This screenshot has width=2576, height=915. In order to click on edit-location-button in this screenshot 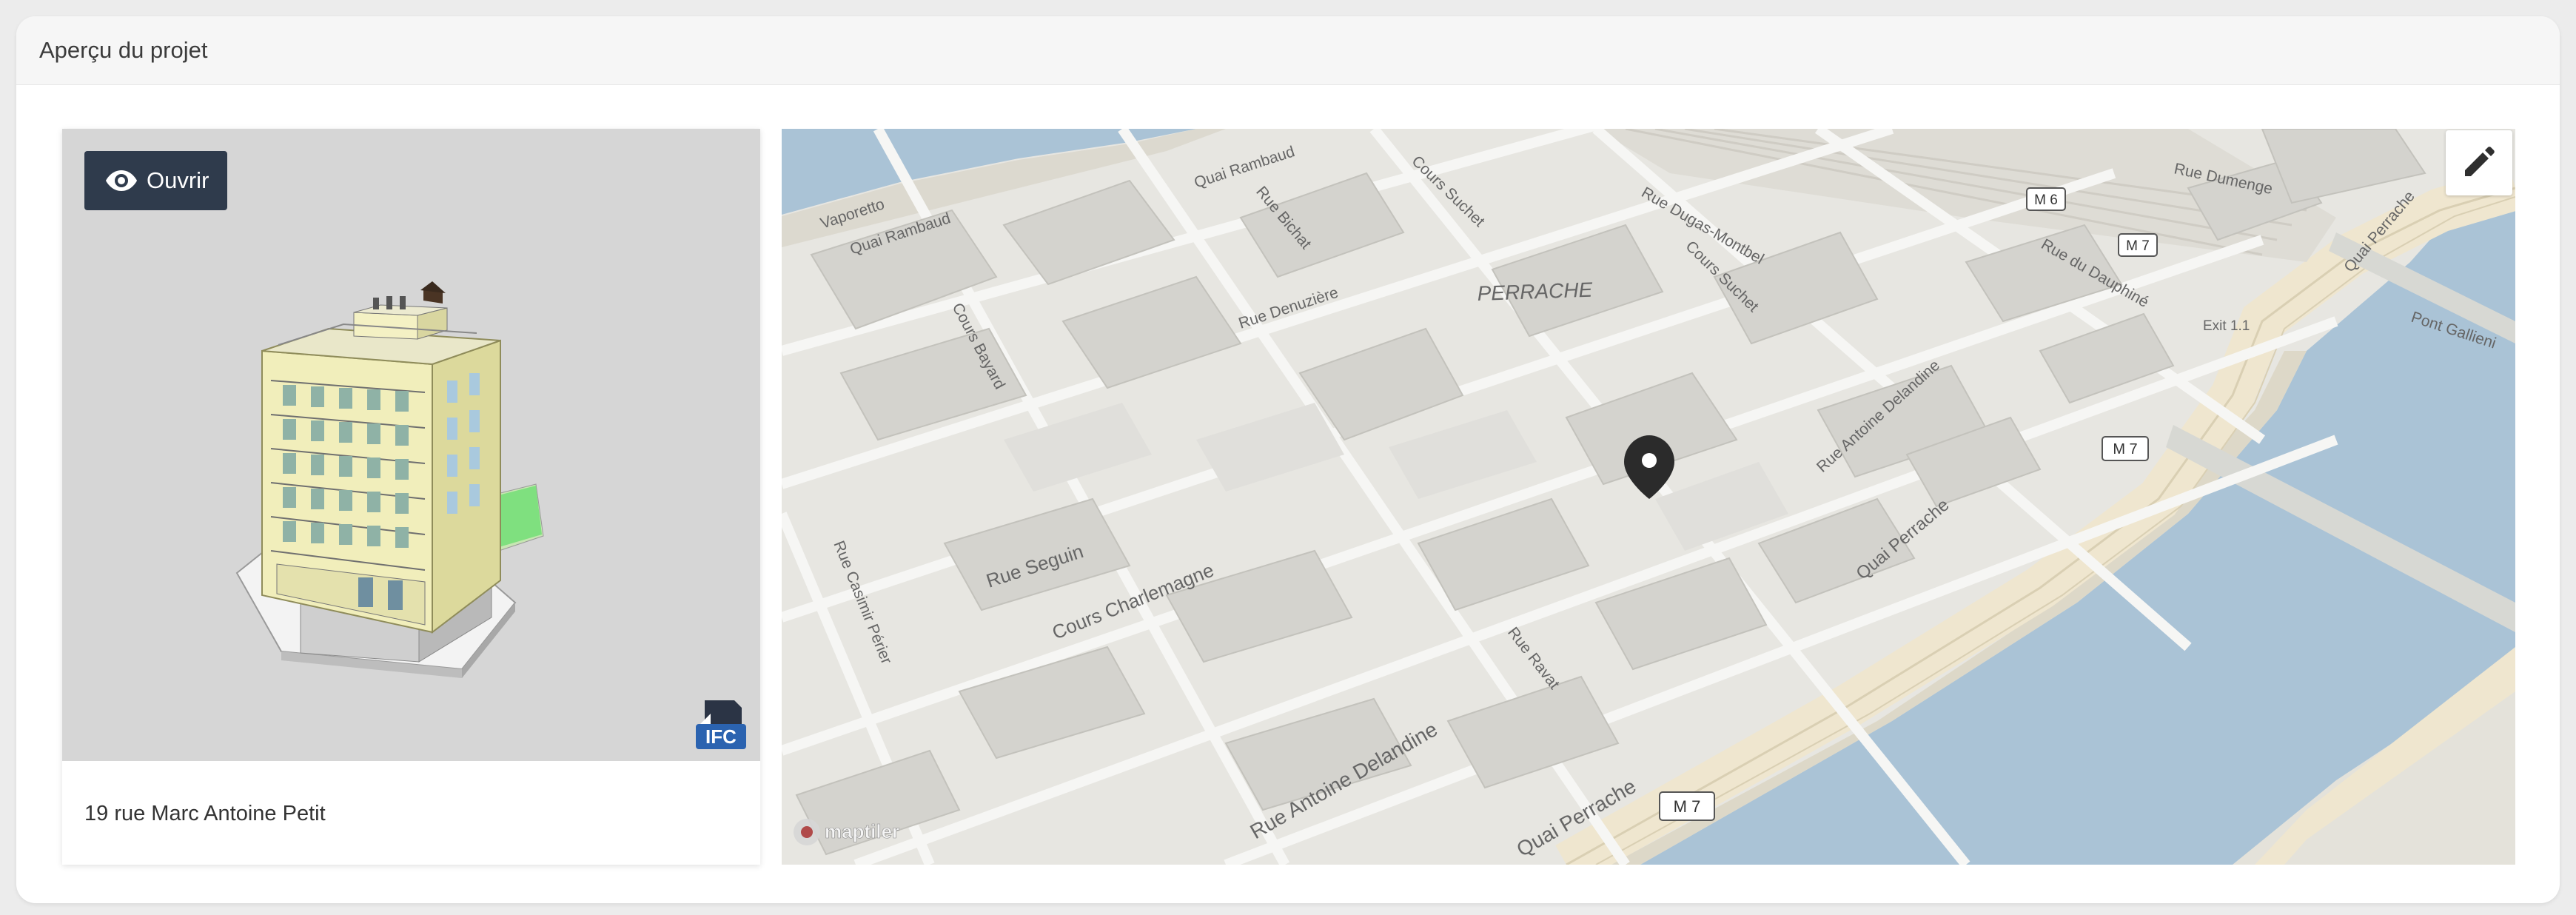, I will do `click(2479, 162)`.